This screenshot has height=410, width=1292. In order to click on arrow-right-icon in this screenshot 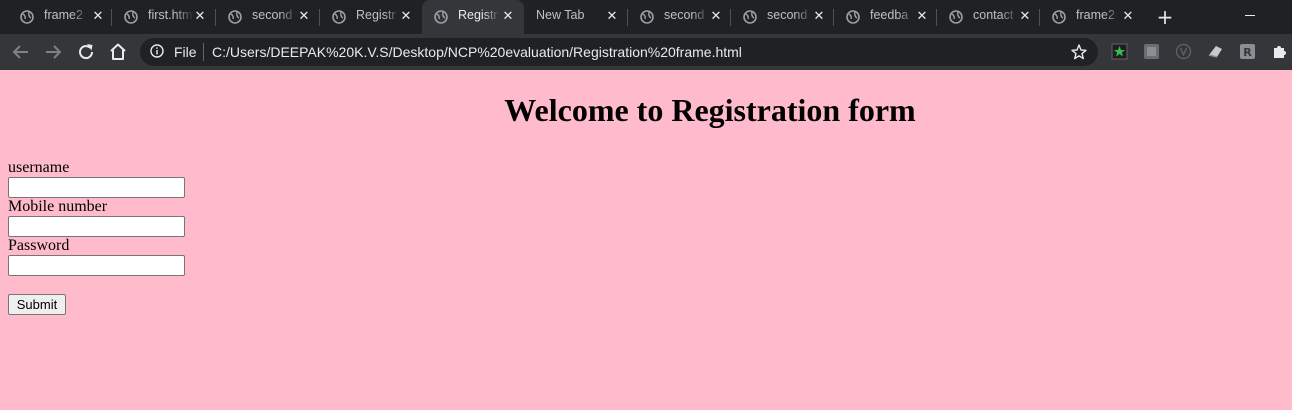, I will do `click(53, 52)`.